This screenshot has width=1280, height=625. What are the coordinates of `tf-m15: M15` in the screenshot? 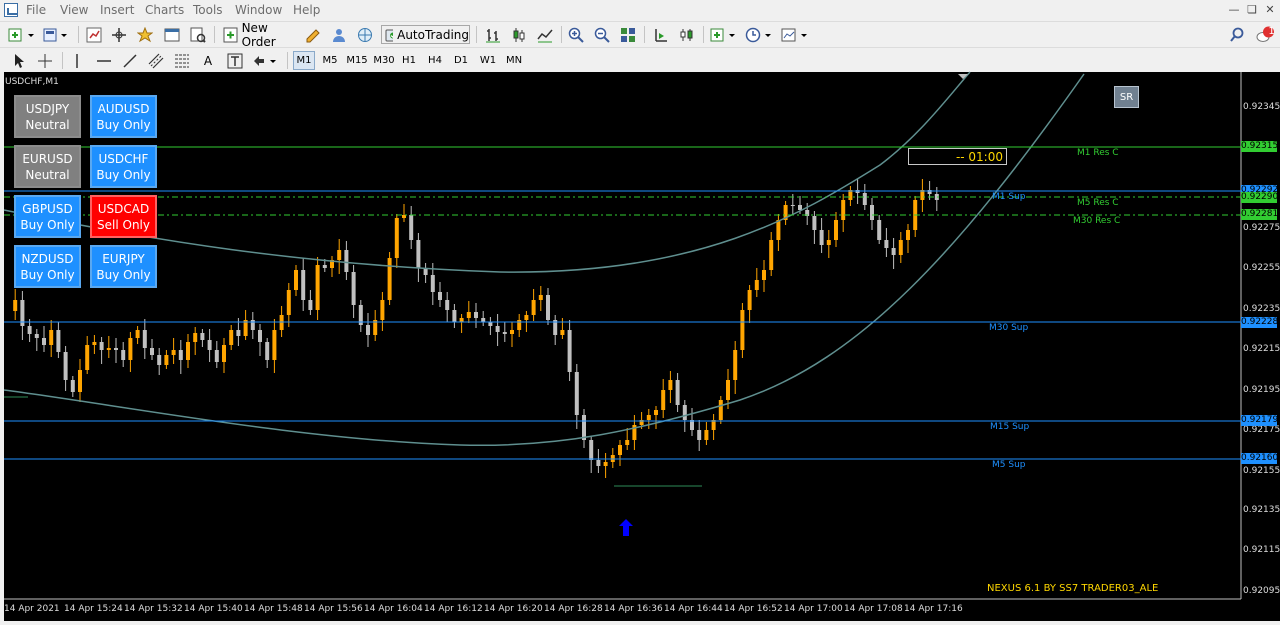 It's located at (357, 60).